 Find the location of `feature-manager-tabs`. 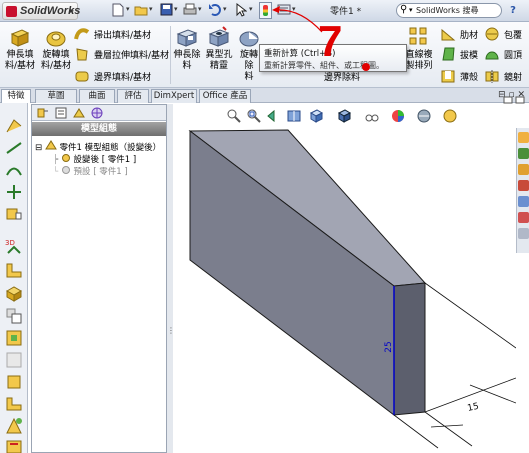

feature-manager-tabs is located at coordinates (99, 113).